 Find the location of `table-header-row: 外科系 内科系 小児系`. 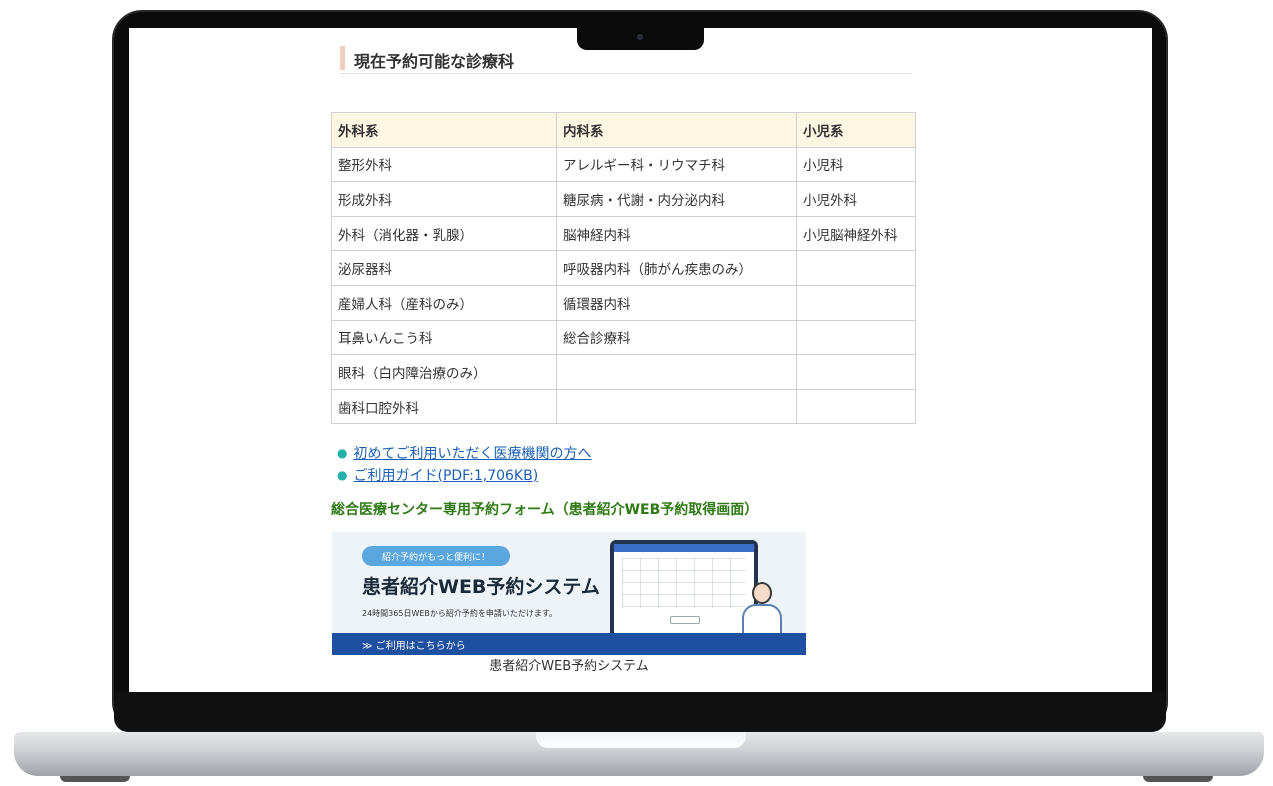

table-header-row: 外科系 内科系 小児系 is located at coordinates (623, 130).